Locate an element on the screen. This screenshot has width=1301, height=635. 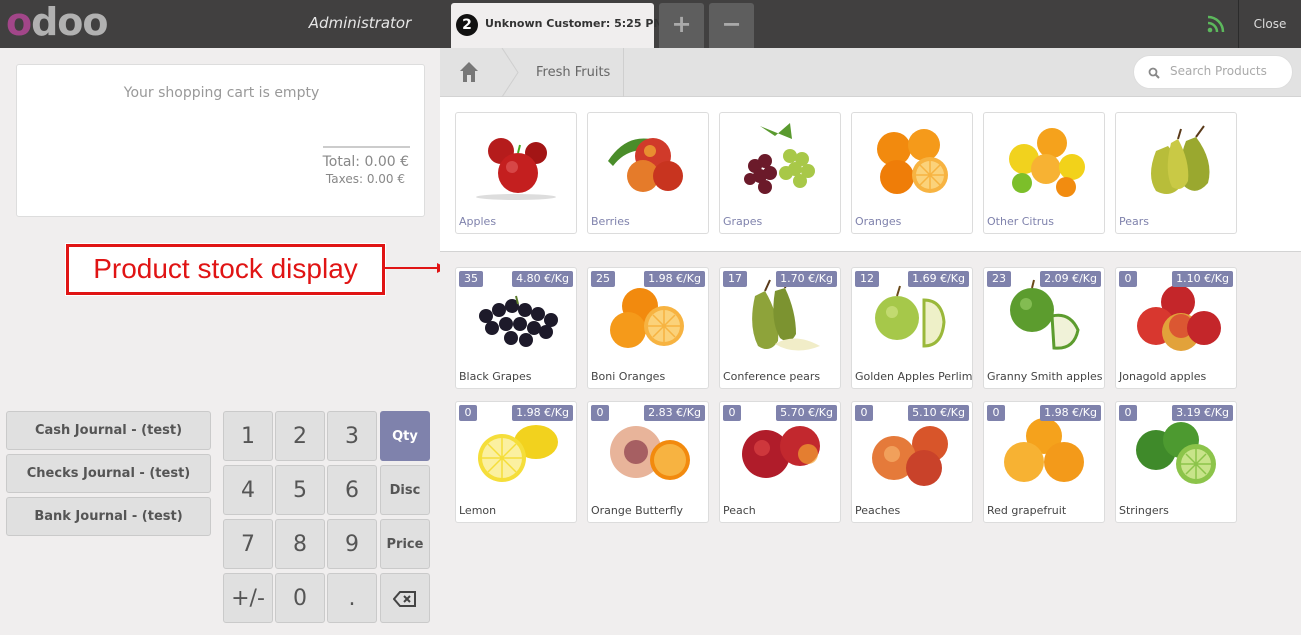
granny-smith-image is located at coordinates (1045, 314).